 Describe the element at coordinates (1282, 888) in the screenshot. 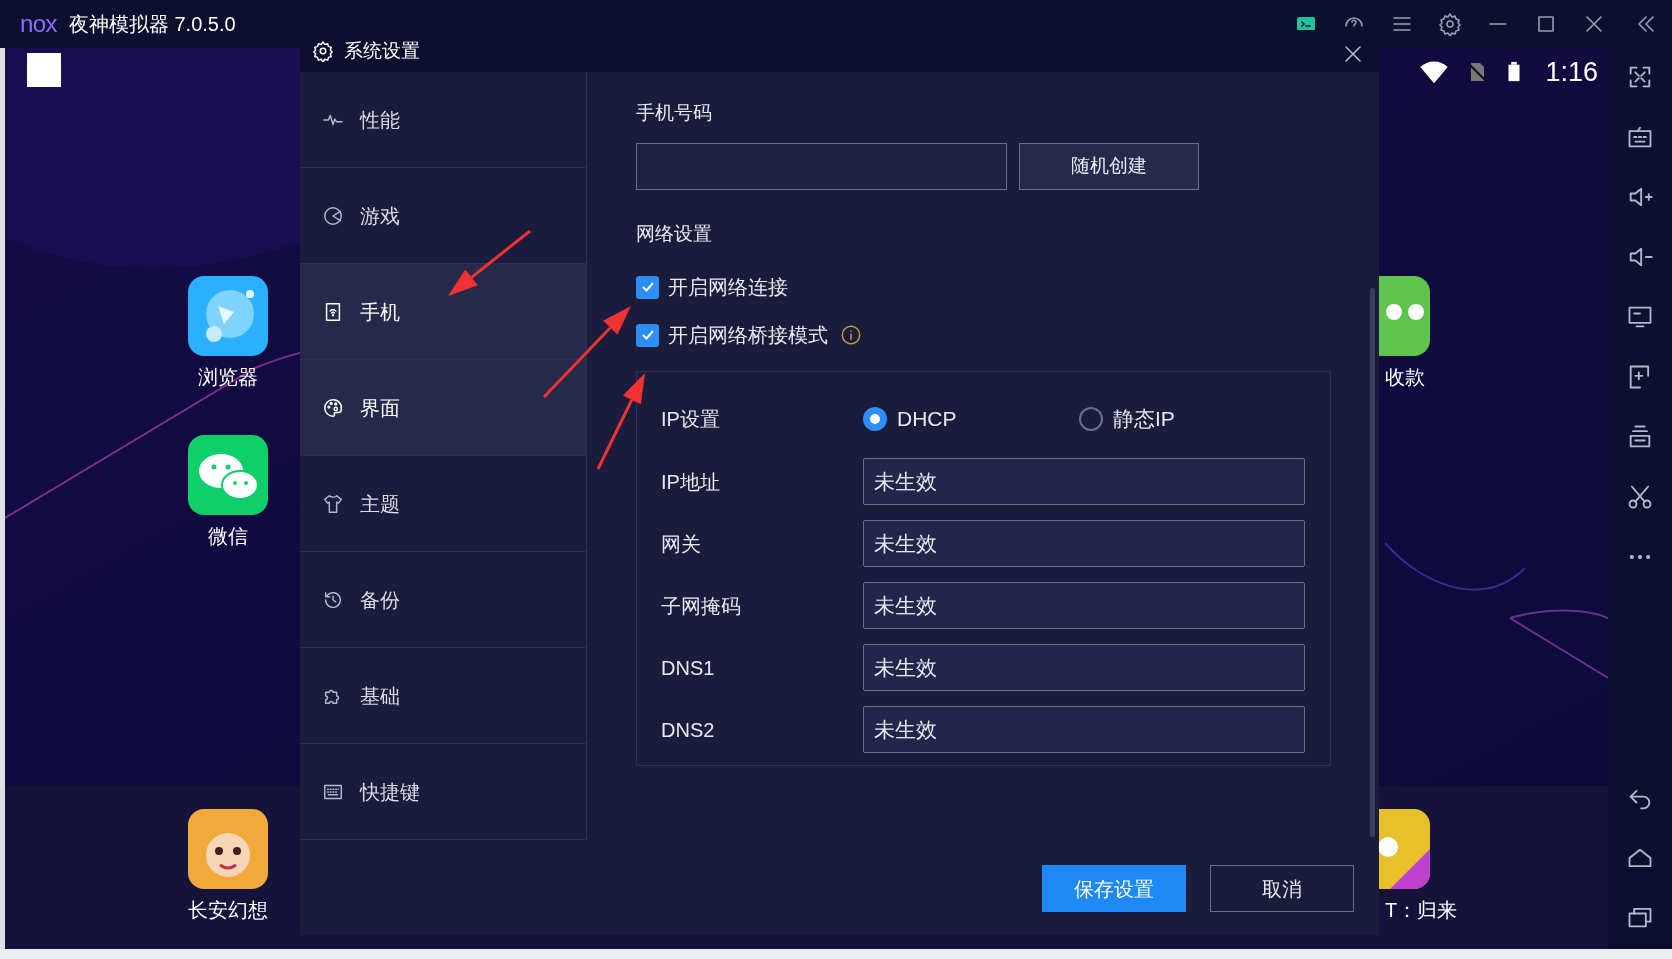

I see `cancel-button: 取消` at that location.